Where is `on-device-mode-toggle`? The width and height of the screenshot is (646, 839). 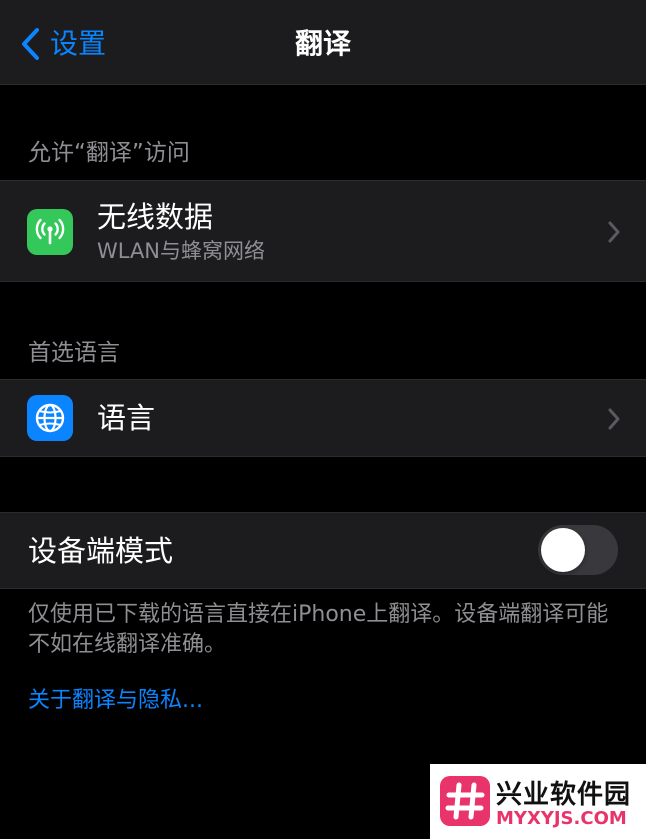
on-device-mode-toggle is located at coordinates (578, 550).